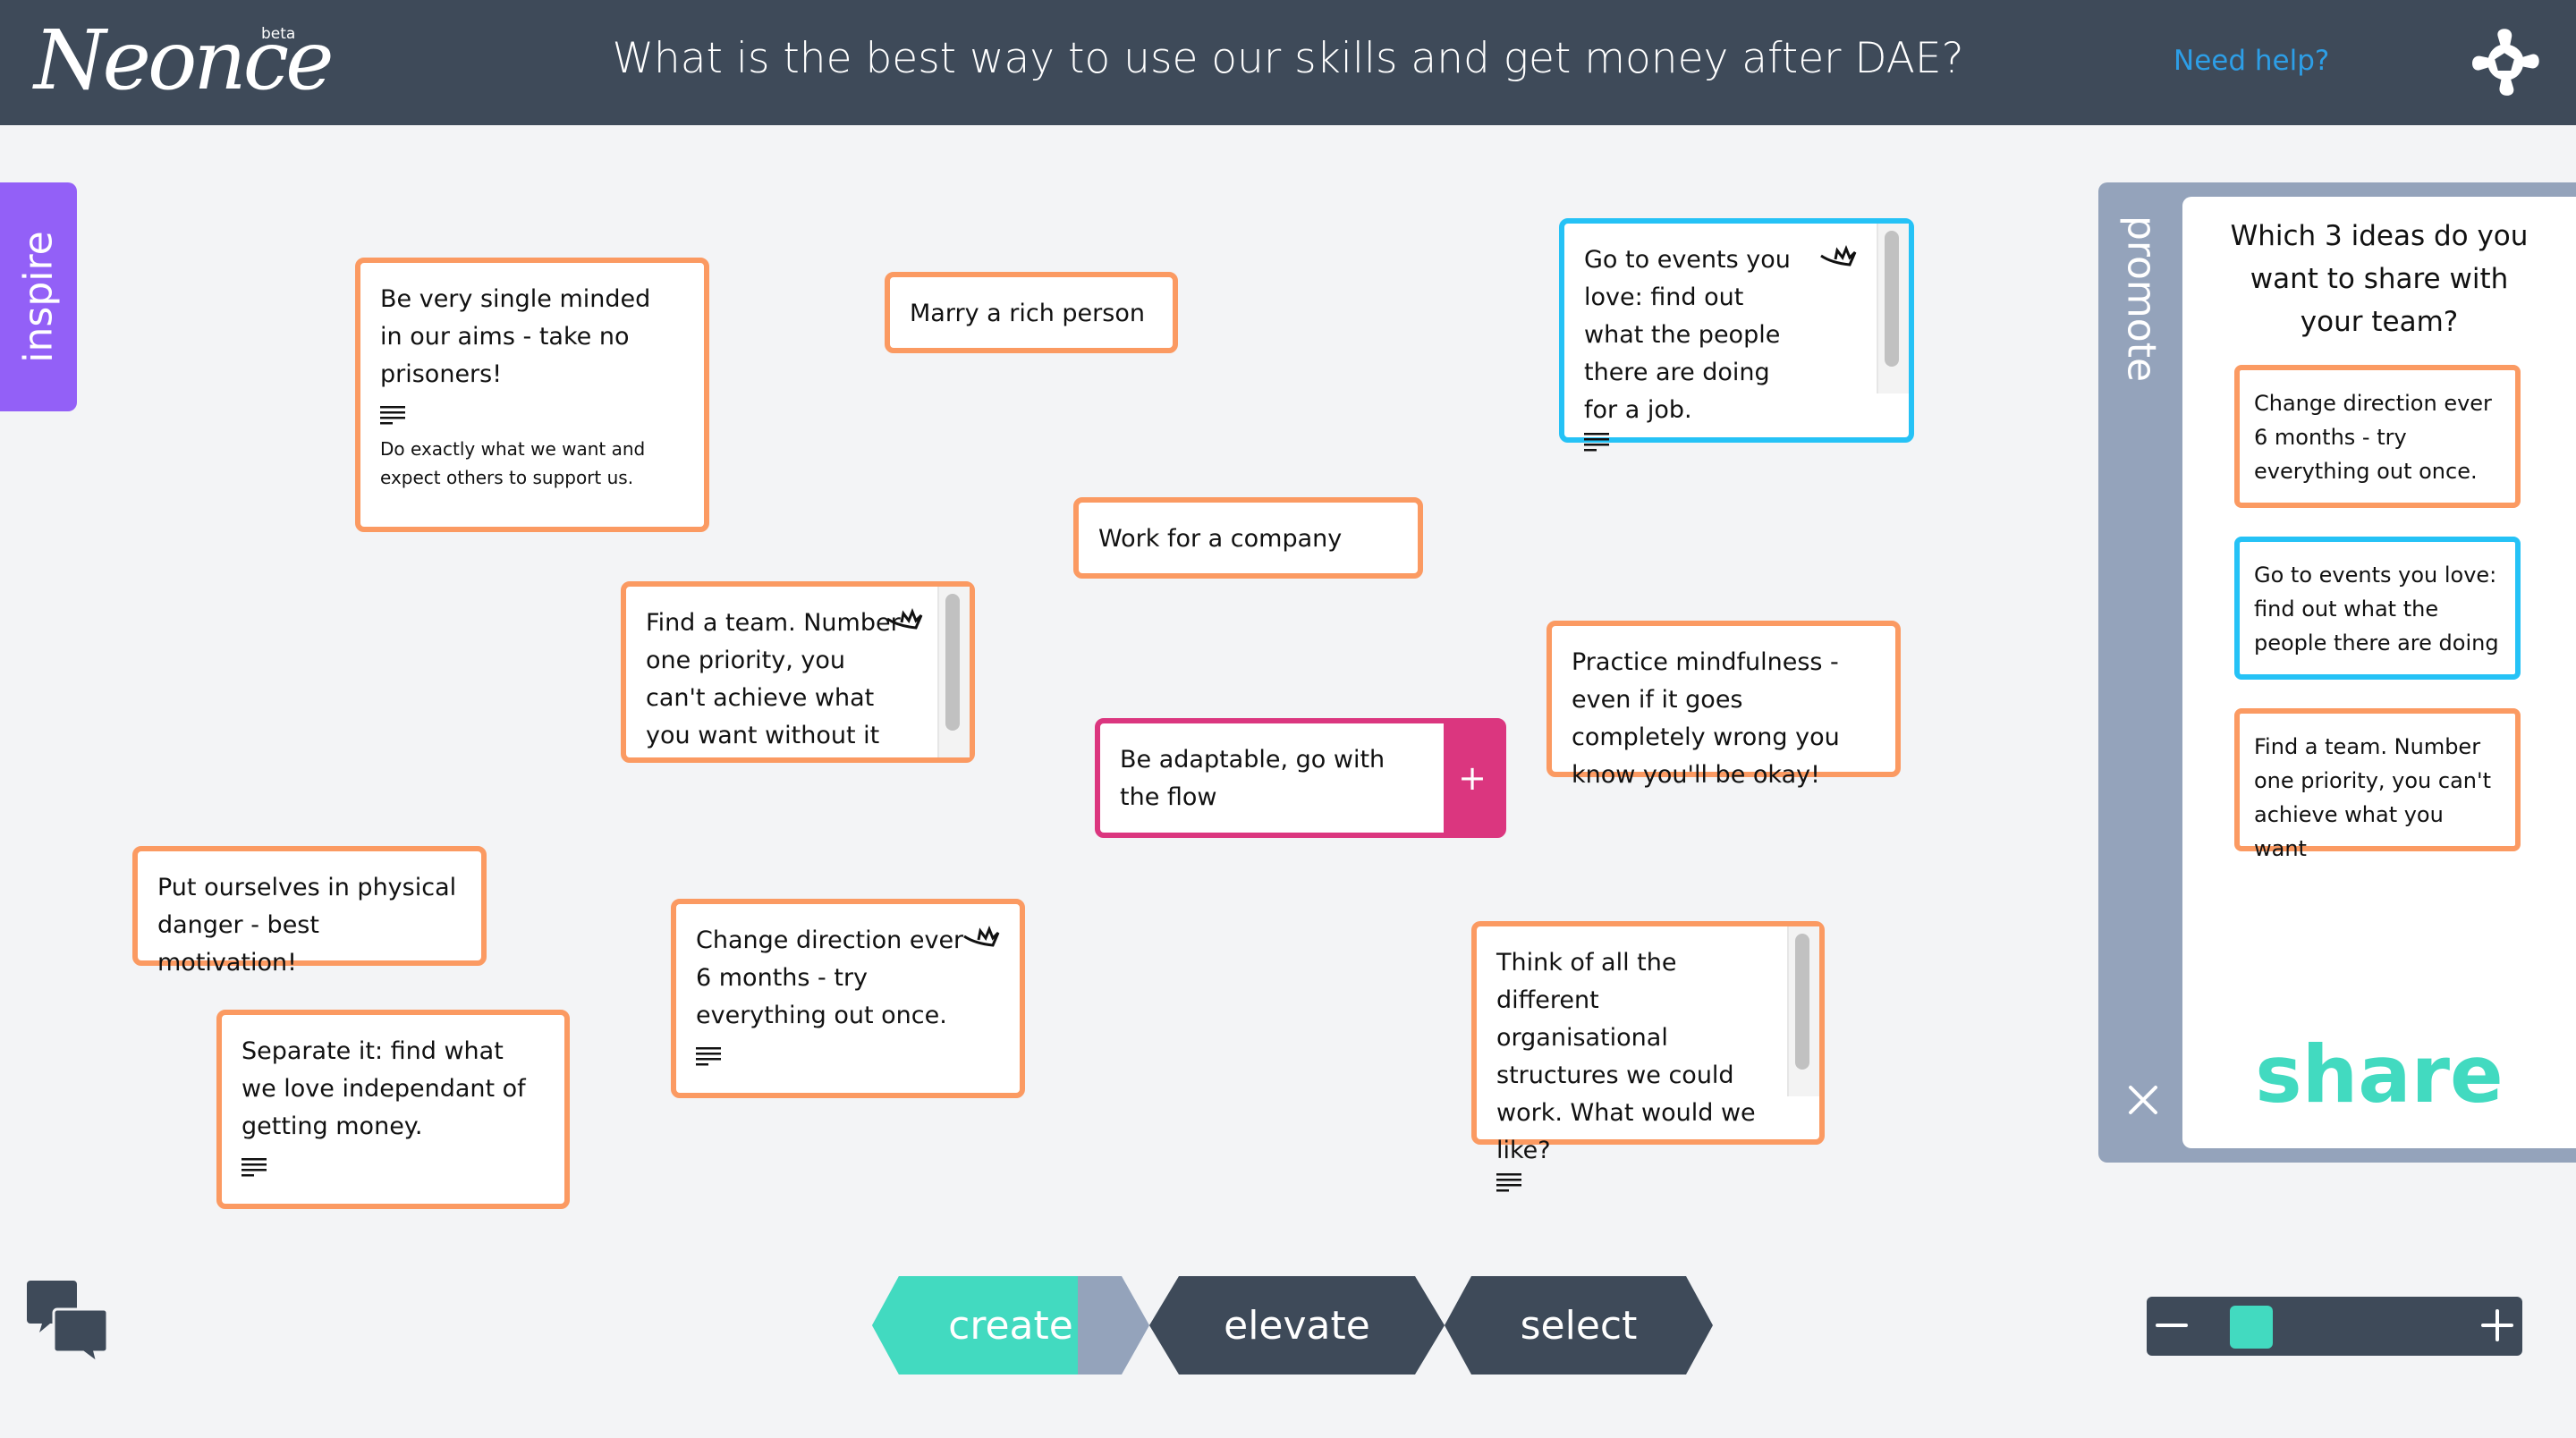 The height and width of the screenshot is (1438, 2576). I want to click on stage-create: create, so click(1010, 1325).